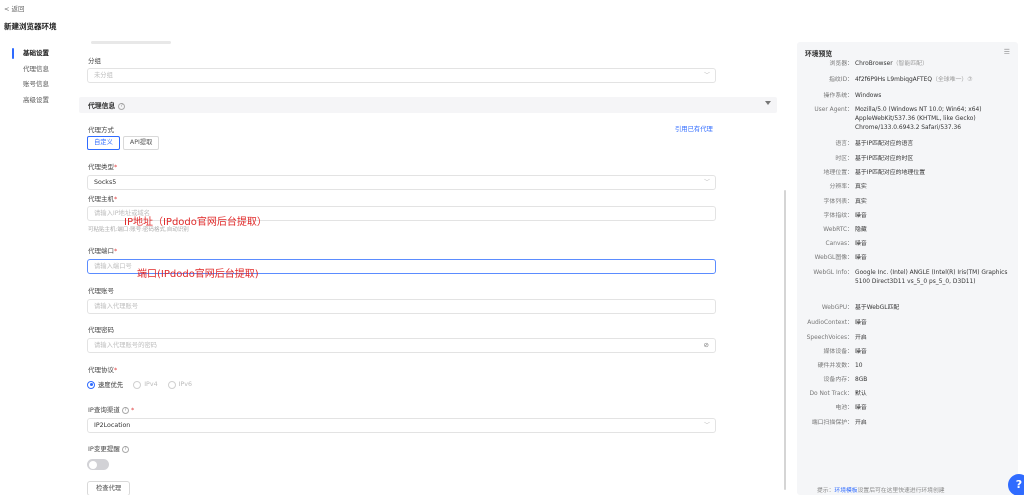  I want to click on group-label: 分组, so click(94, 61).